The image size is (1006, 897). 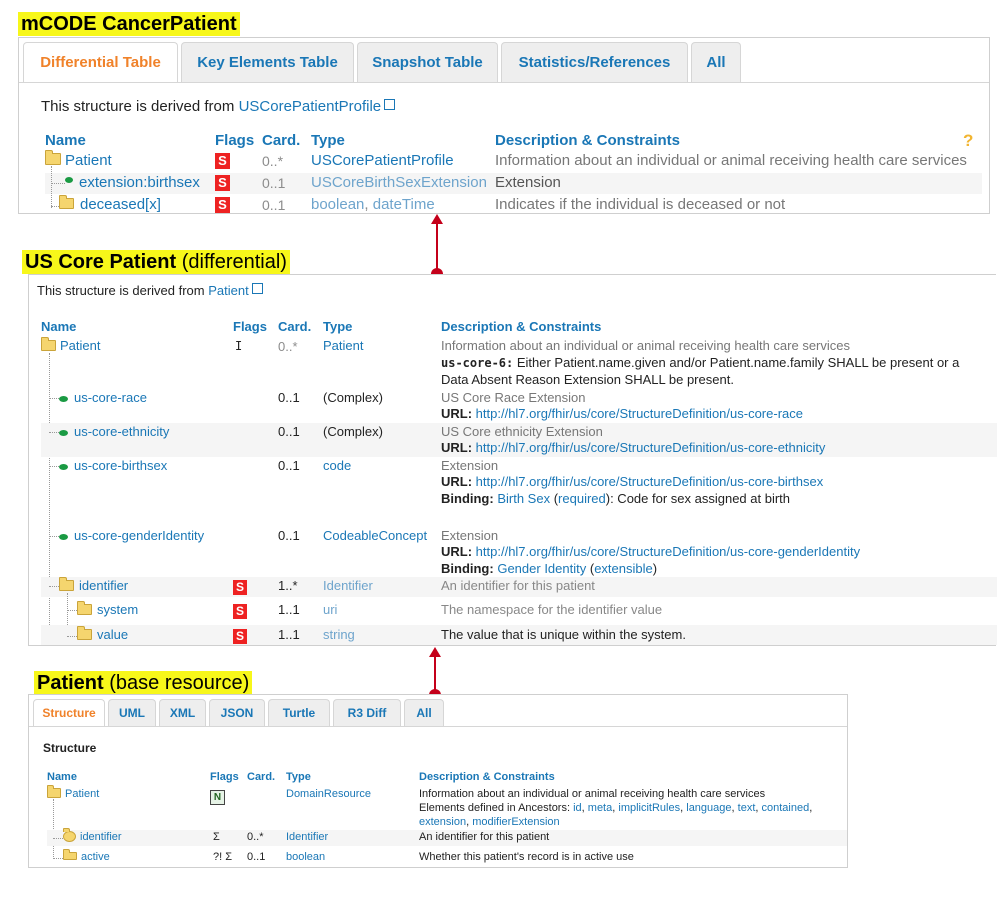 I want to click on type-link-datetime: dateTime, so click(x=404, y=204).